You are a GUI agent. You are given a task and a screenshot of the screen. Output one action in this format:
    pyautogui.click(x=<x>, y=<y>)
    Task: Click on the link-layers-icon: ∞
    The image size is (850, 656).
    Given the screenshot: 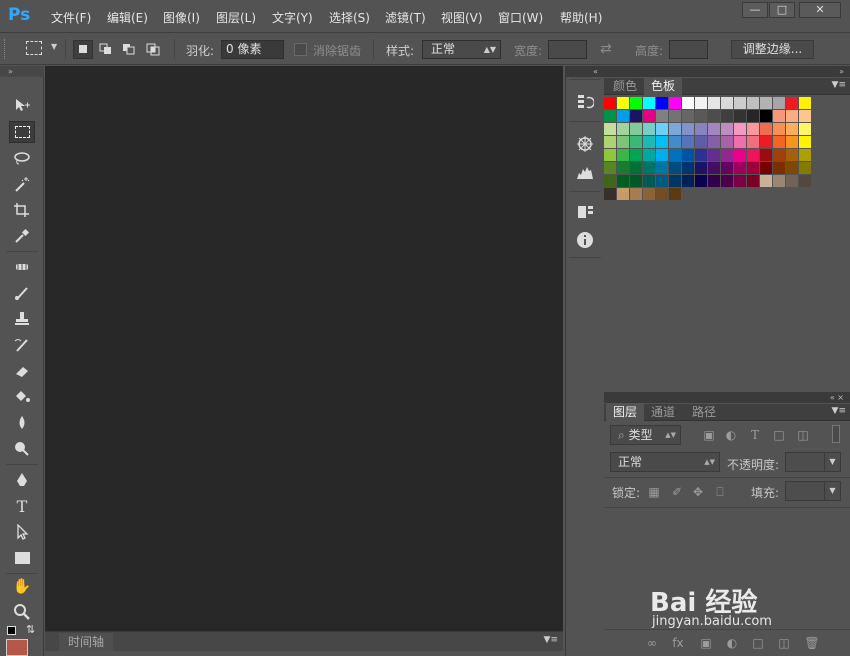 What is the action you would take?
    pyautogui.click(x=652, y=643)
    